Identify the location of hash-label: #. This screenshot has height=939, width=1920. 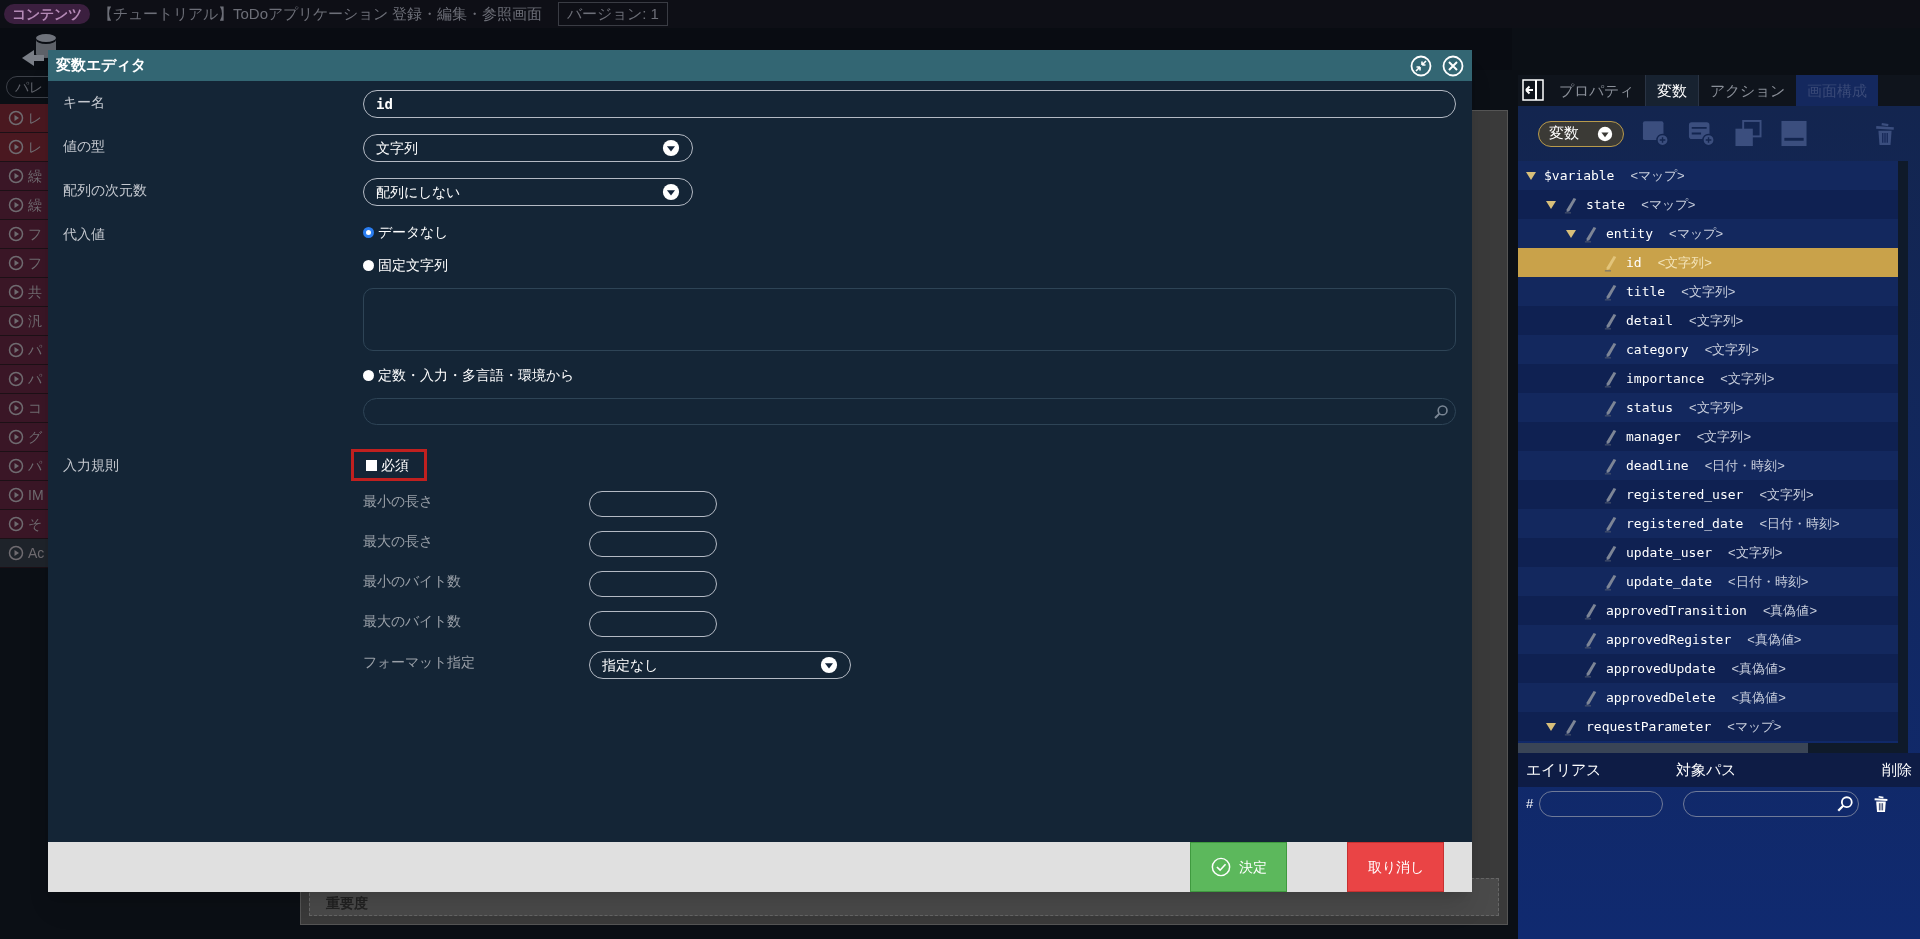
(1530, 804).